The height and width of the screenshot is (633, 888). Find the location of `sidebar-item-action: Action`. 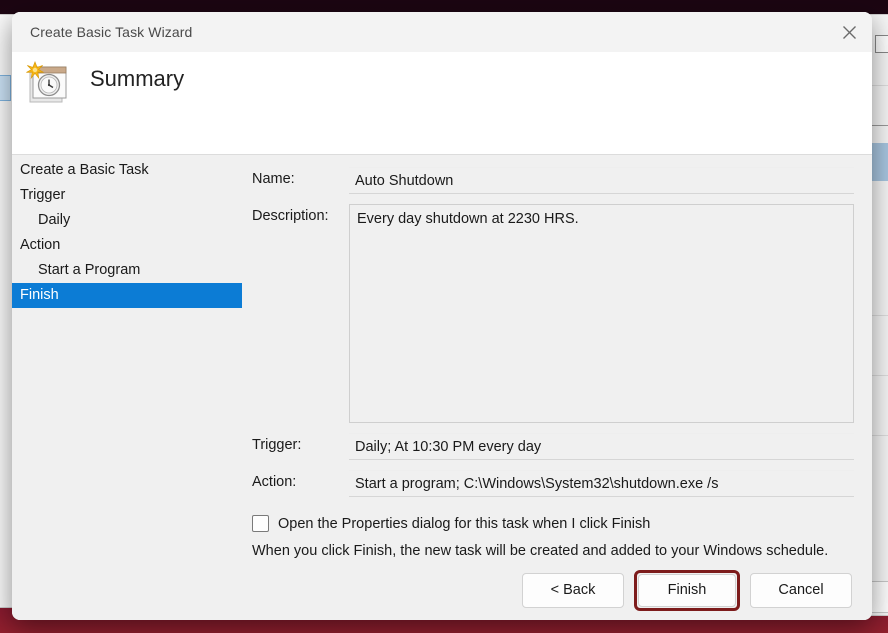

sidebar-item-action: Action is located at coordinates (132, 245).